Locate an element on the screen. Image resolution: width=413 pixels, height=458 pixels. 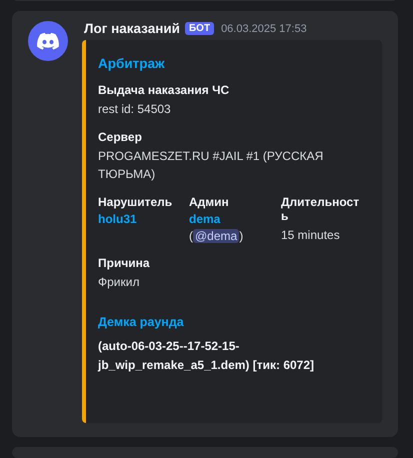
field-name: Длительность is located at coordinates (320, 209).